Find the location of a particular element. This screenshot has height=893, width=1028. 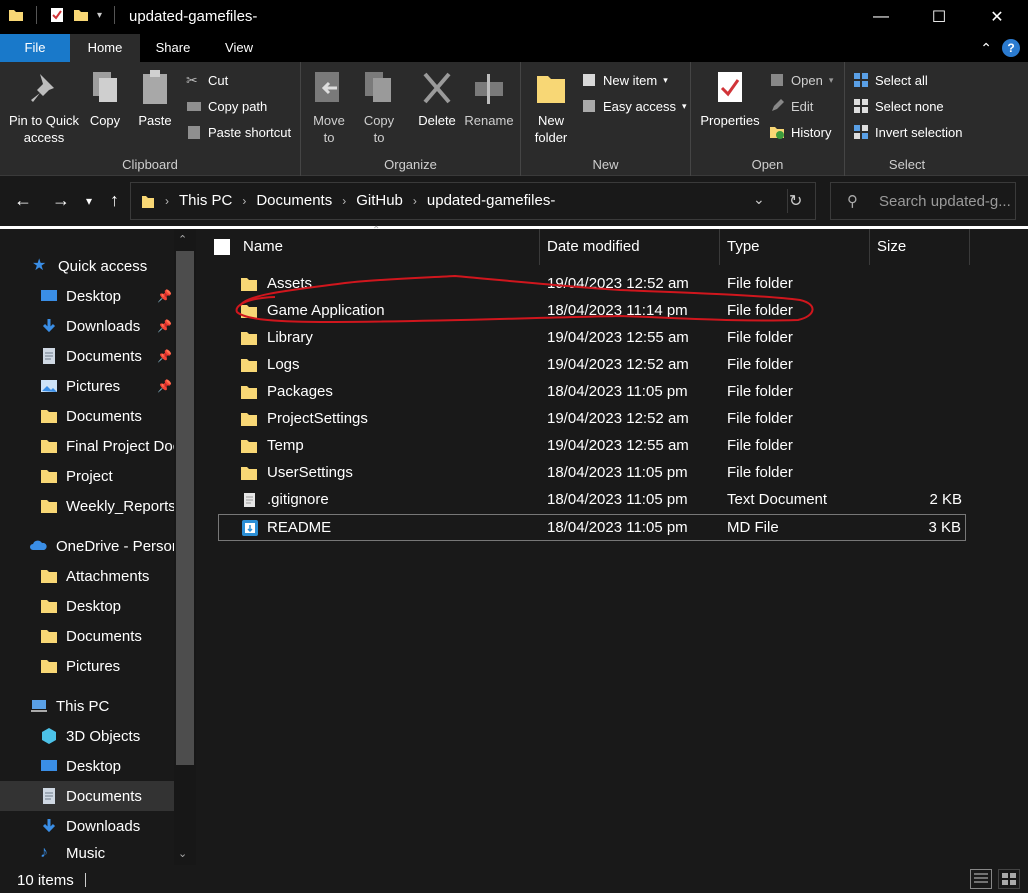

breadcrumb-github: GitHub is located at coordinates (379, 200).